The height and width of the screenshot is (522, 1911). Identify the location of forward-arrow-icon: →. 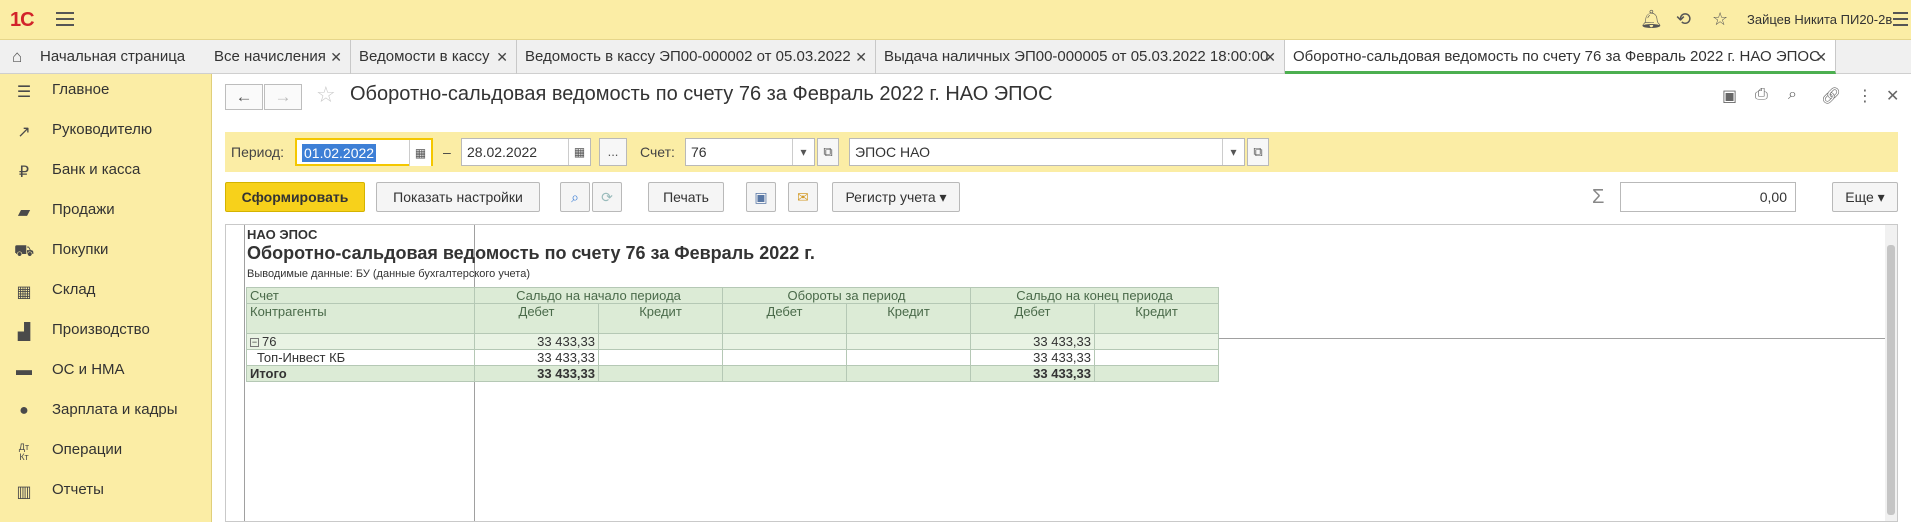
(283, 97).